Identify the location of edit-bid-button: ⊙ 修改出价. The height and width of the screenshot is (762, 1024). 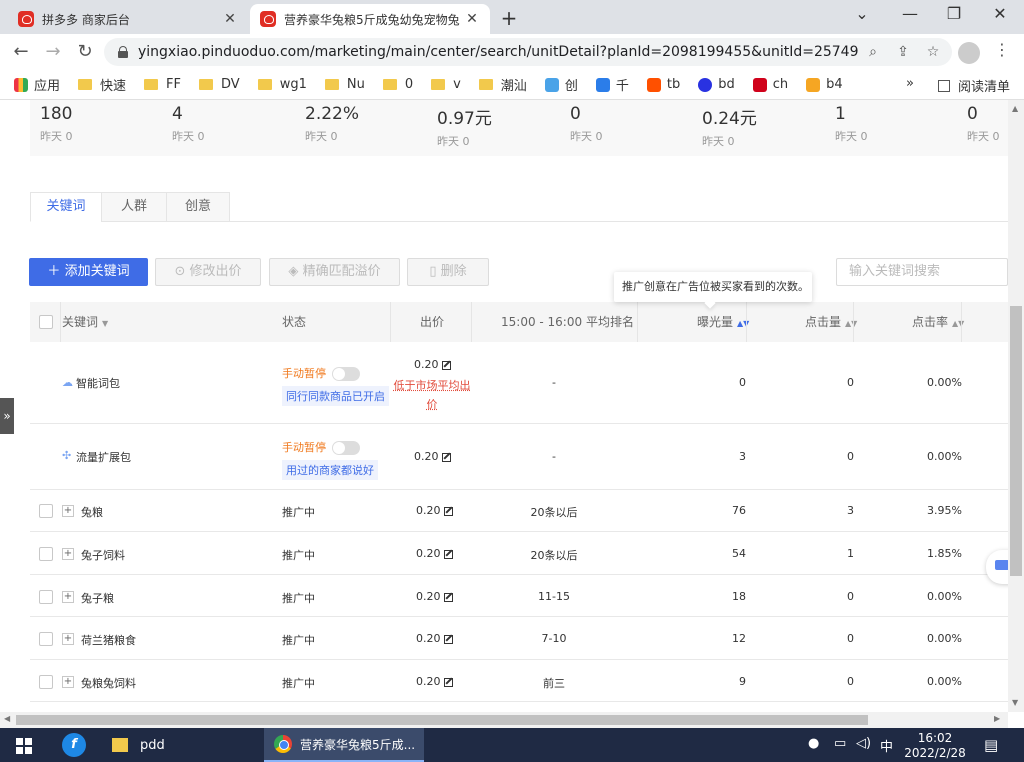
(208, 272).